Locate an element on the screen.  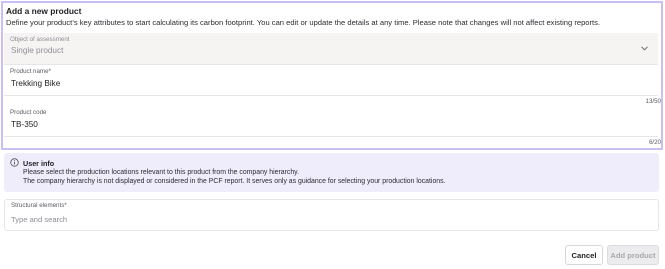
product-code-counter: 6/20 is located at coordinates (654, 142).